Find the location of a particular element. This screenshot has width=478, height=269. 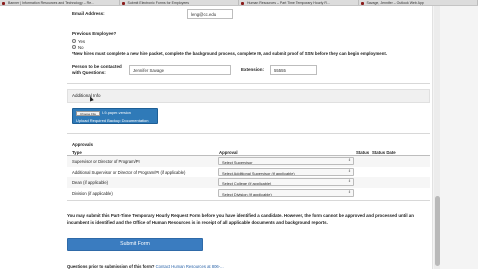

supervisor-select: Select Supervisor ⇕ is located at coordinates (286, 161).